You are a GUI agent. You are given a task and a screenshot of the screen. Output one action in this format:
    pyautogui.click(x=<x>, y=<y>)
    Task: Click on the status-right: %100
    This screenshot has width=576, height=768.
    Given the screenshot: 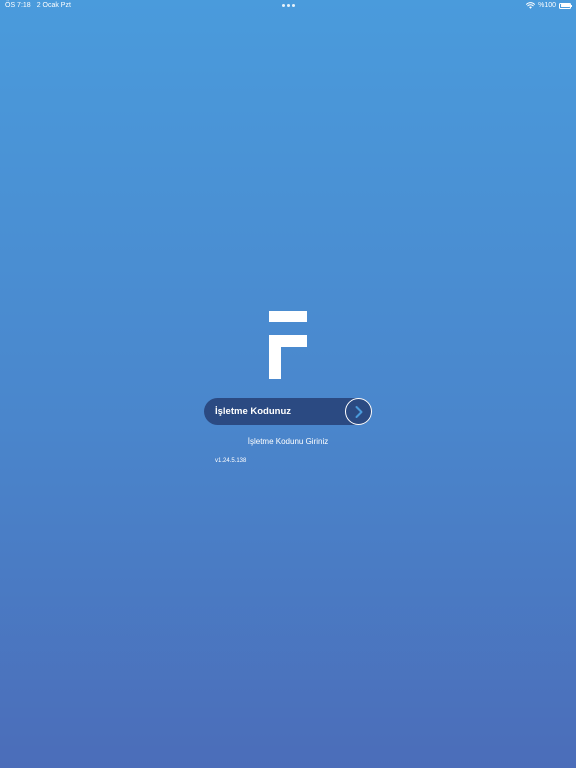 What is the action you would take?
    pyautogui.click(x=549, y=5)
    